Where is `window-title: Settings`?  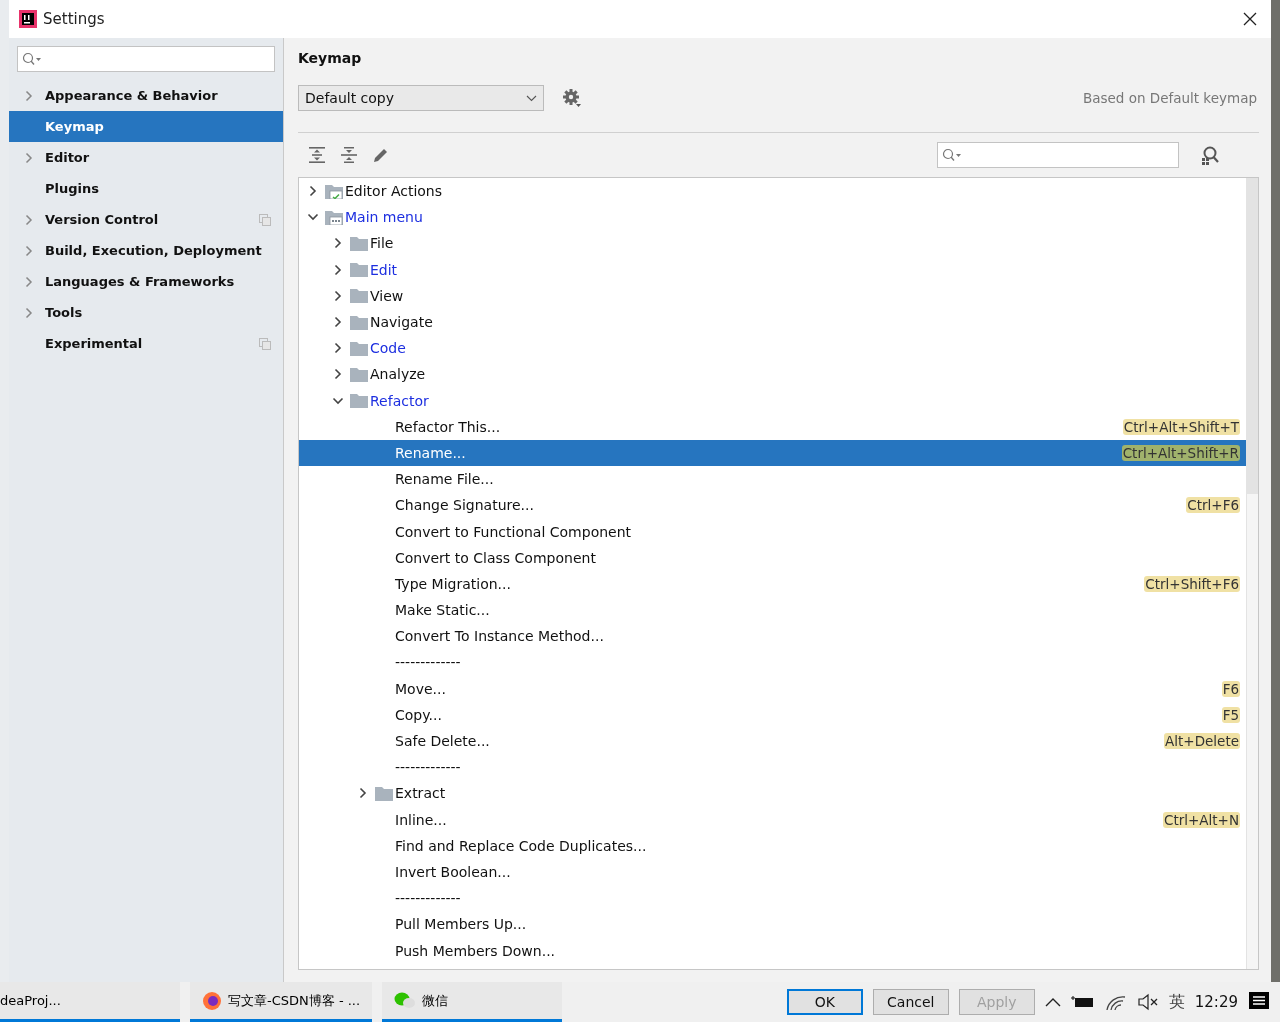
window-title: Settings is located at coordinates (74, 19).